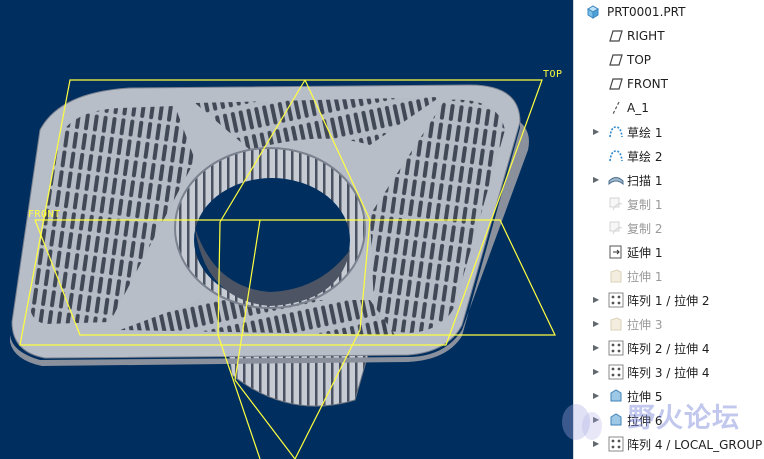 This screenshot has height=459, width=764. What do you see at coordinates (645, 132) in the screenshot?
I see `tree-item-label: 草绘 1` at bounding box center [645, 132].